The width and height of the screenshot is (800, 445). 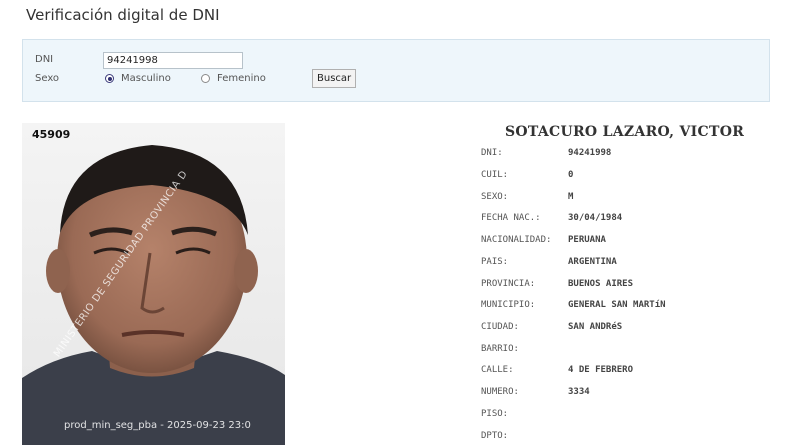 I want to click on detail-value: PERUANA, so click(x=587, y=240).